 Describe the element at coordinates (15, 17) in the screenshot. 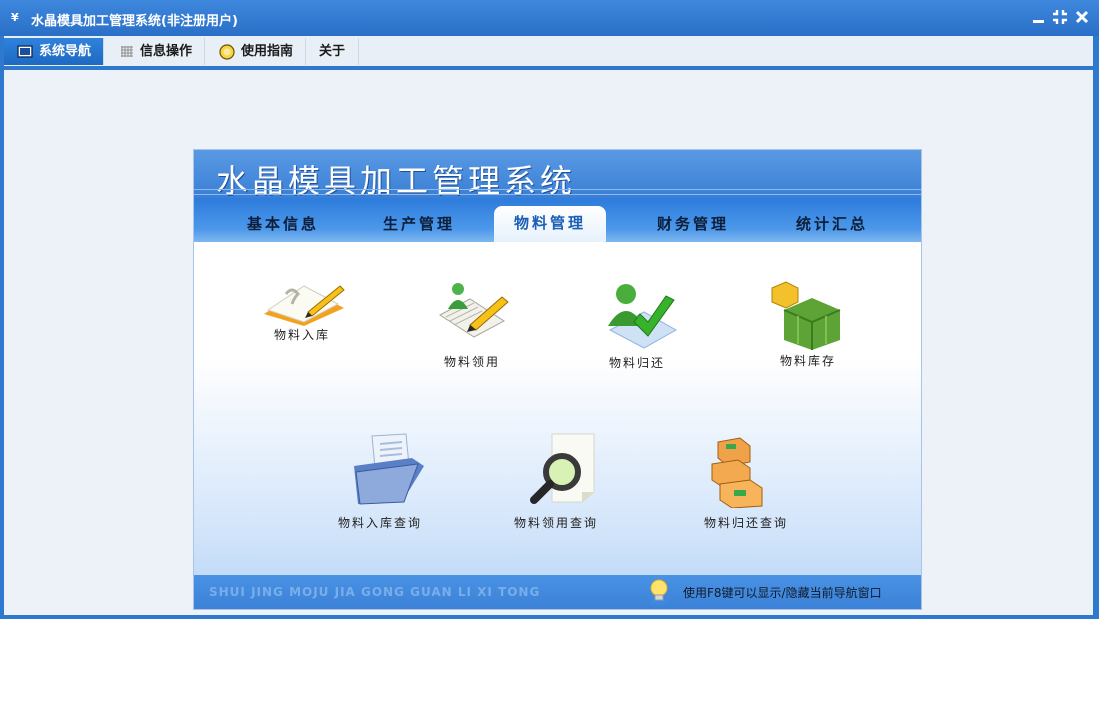

I see `app-icon: ¥` at that location.